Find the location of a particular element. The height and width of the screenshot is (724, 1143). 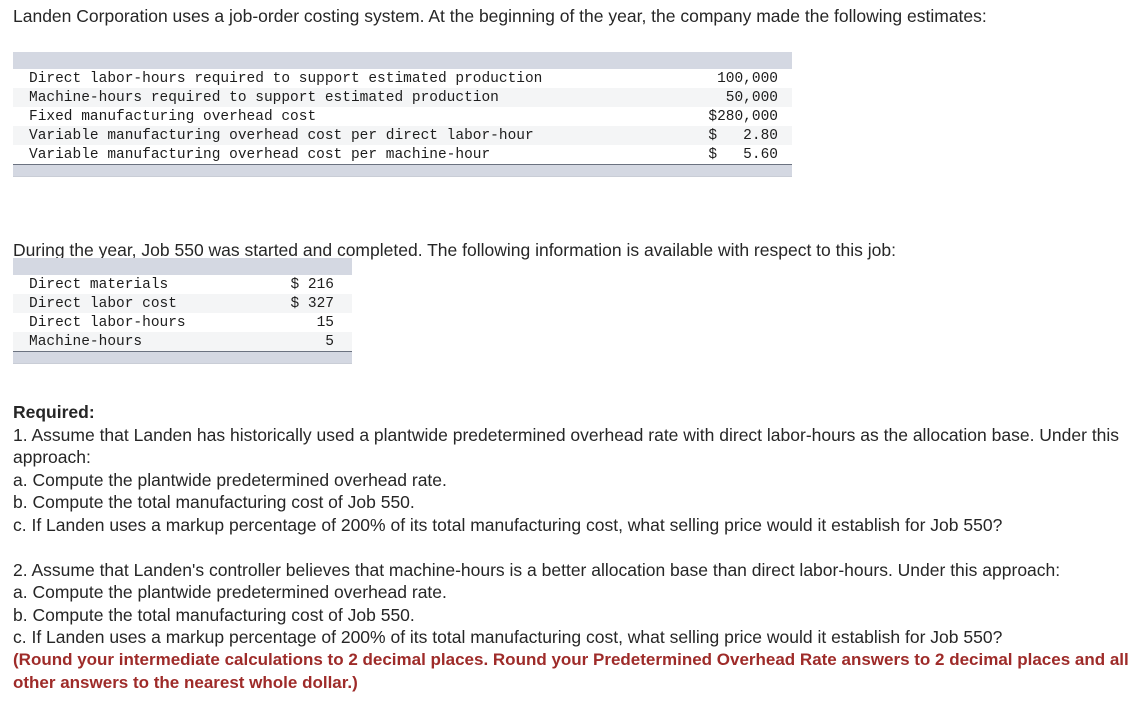

row-label: Machine-hours is located at coordinates (86, 341).